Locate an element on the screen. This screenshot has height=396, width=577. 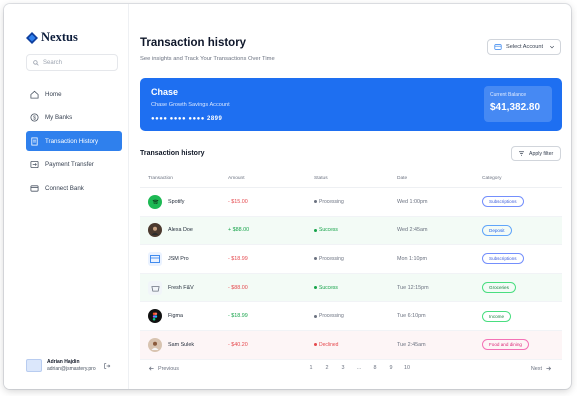
receipt-icon is located at coordinates (34, 141).